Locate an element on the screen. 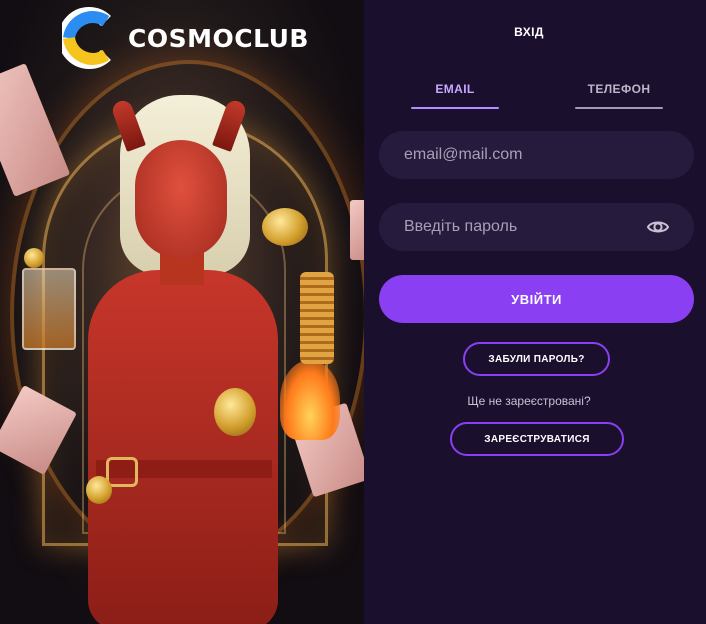 This screenshot has height=624, width=706. register-button: ЗАРЕЄСТРУВАТИСЯ is located at coordinates (537, 439).